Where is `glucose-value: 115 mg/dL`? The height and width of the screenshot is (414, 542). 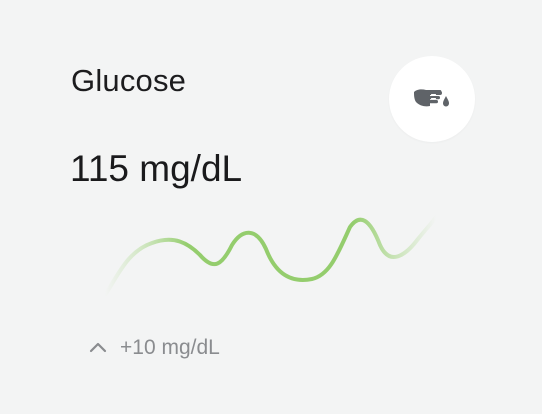
glucose-value: 115 mg/dL is located at coordinates (156, 168).